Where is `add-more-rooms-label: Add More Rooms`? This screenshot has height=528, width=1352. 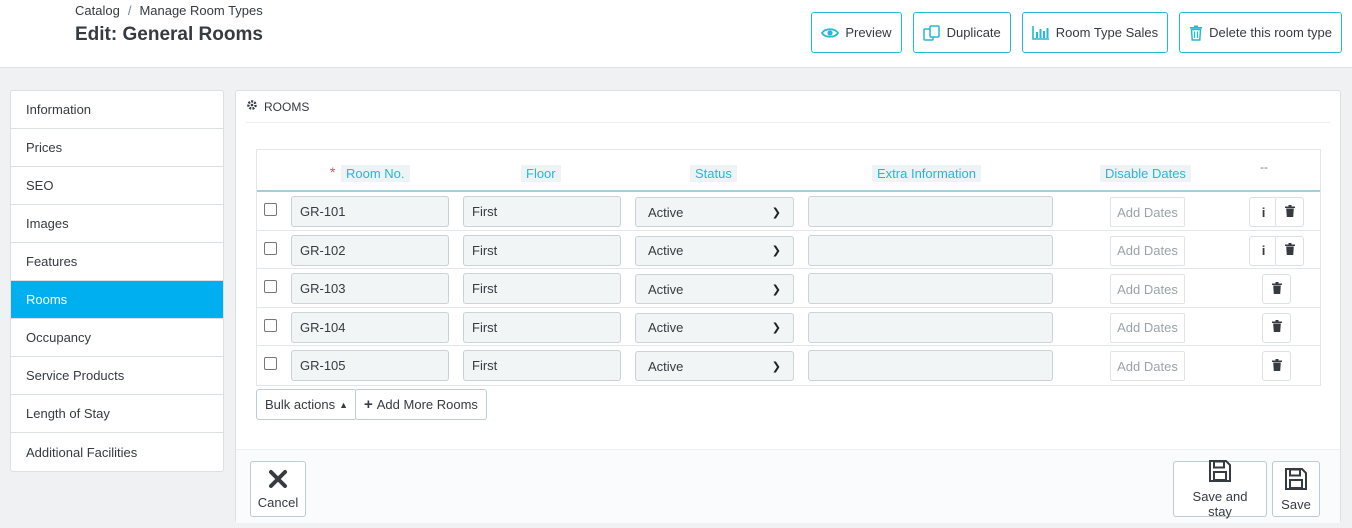 add-more-rooms-label: Add More Rooms is located at coordinates (427, 404).